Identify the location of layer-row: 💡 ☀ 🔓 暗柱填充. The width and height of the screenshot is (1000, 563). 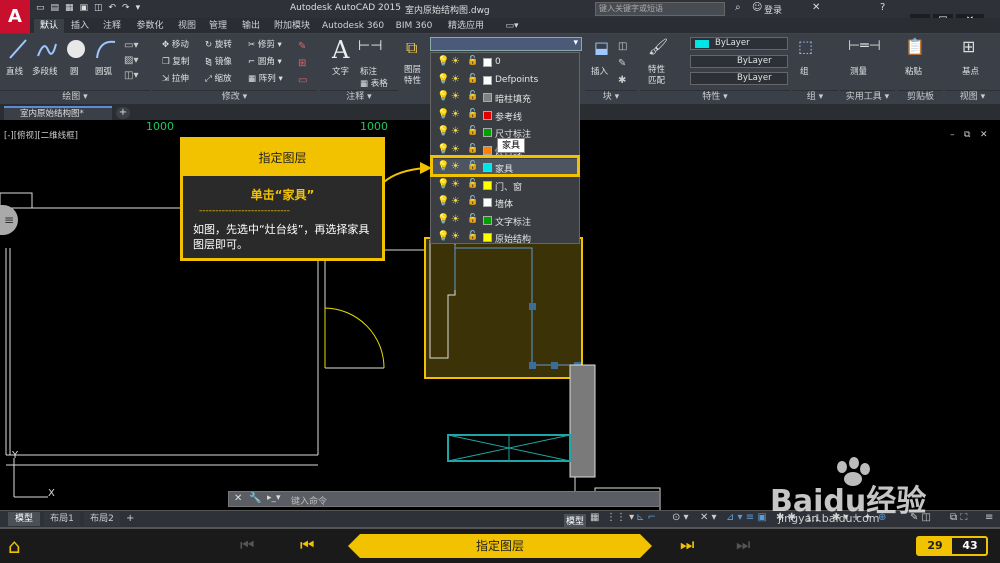
(505, 98).